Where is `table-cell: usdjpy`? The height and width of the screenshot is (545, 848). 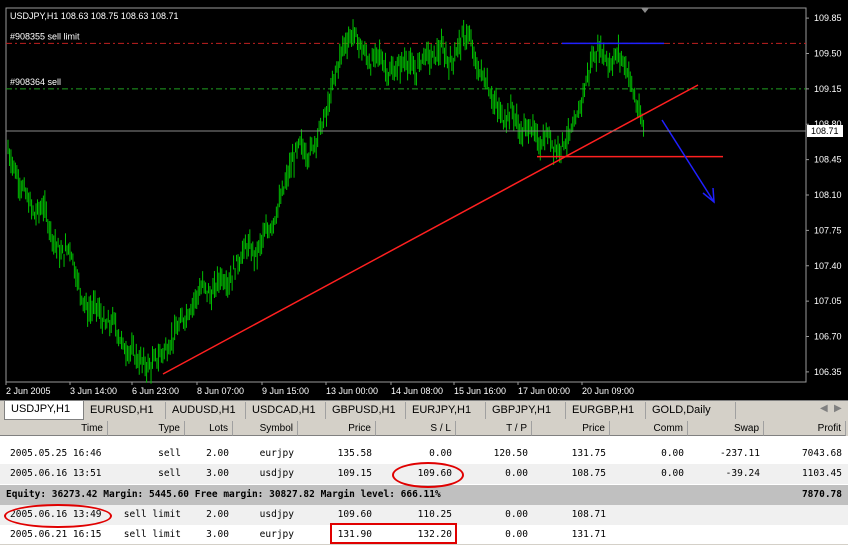
table-cell: usdjpy is located at coordinates (276, 514).